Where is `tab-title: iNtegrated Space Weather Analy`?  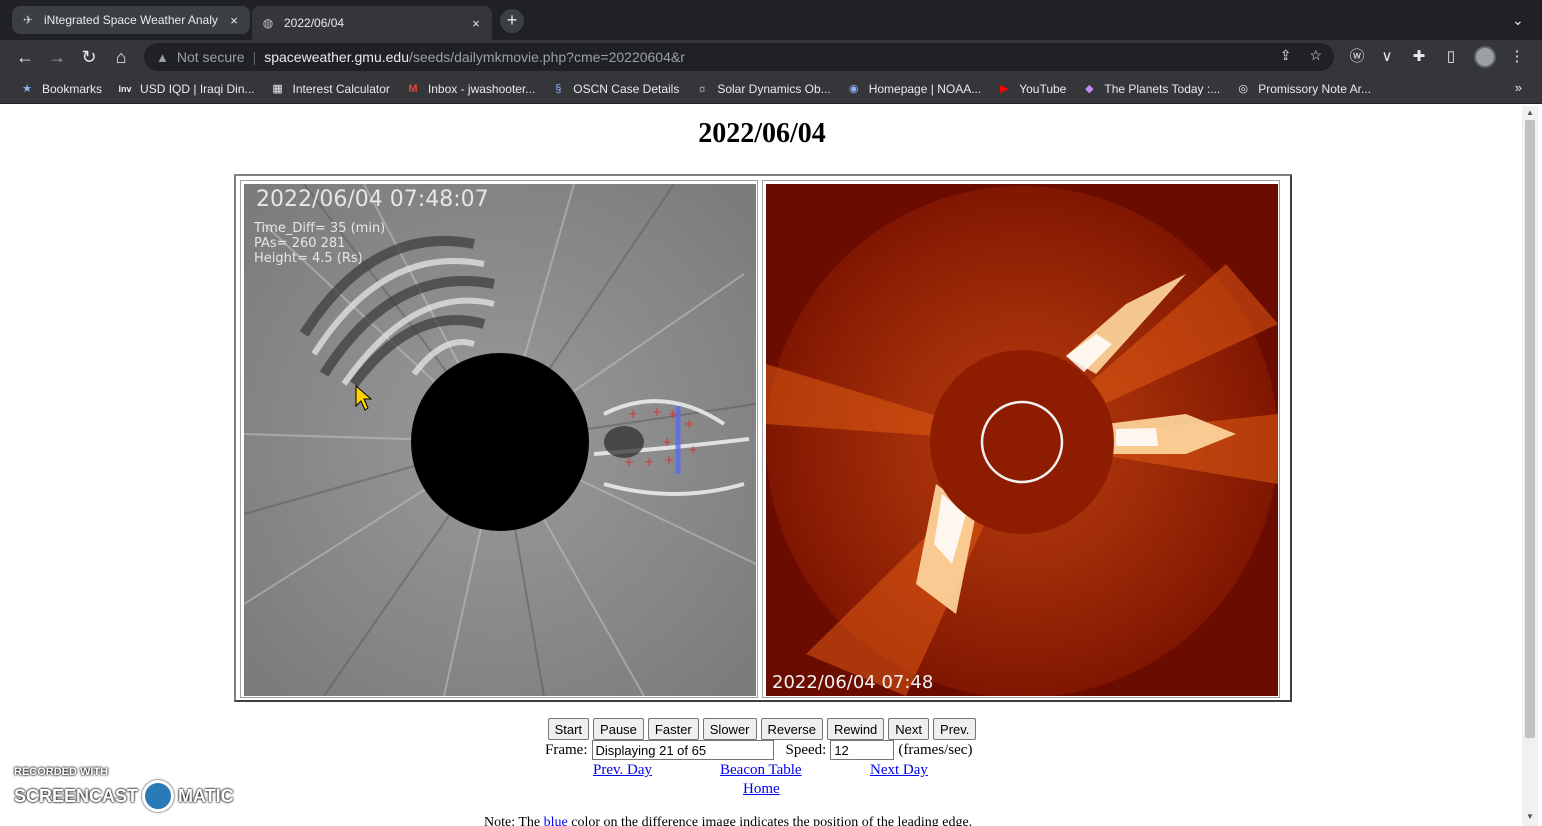
tab-title: iNtegrated Space Weather Analy is located at coordinates (131, 20).